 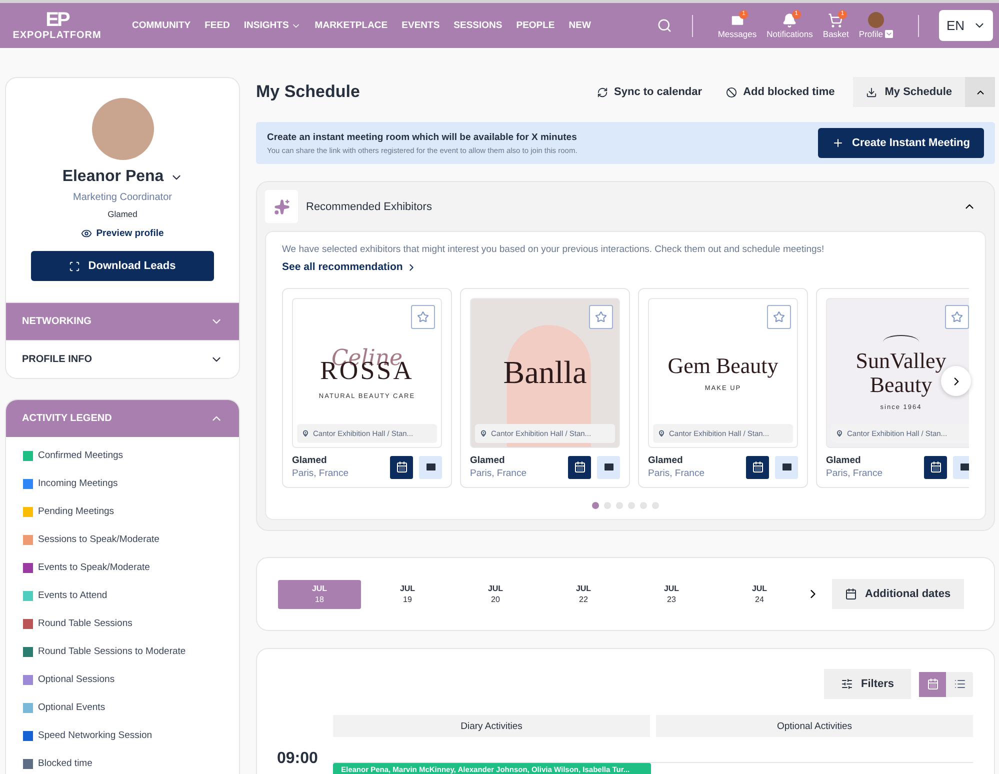 I want to click on legend-label: Optional Events, so click(x=72, y=707).